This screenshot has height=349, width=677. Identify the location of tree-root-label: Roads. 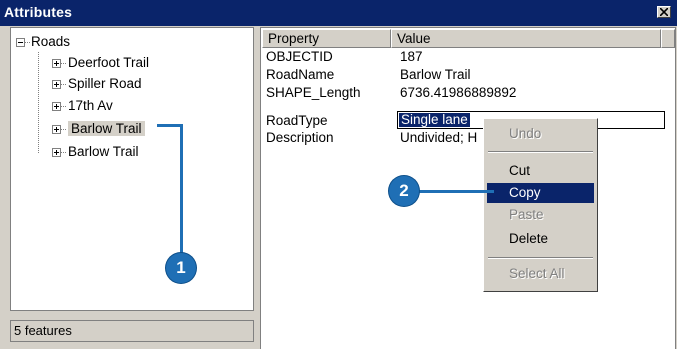
(51, 41).